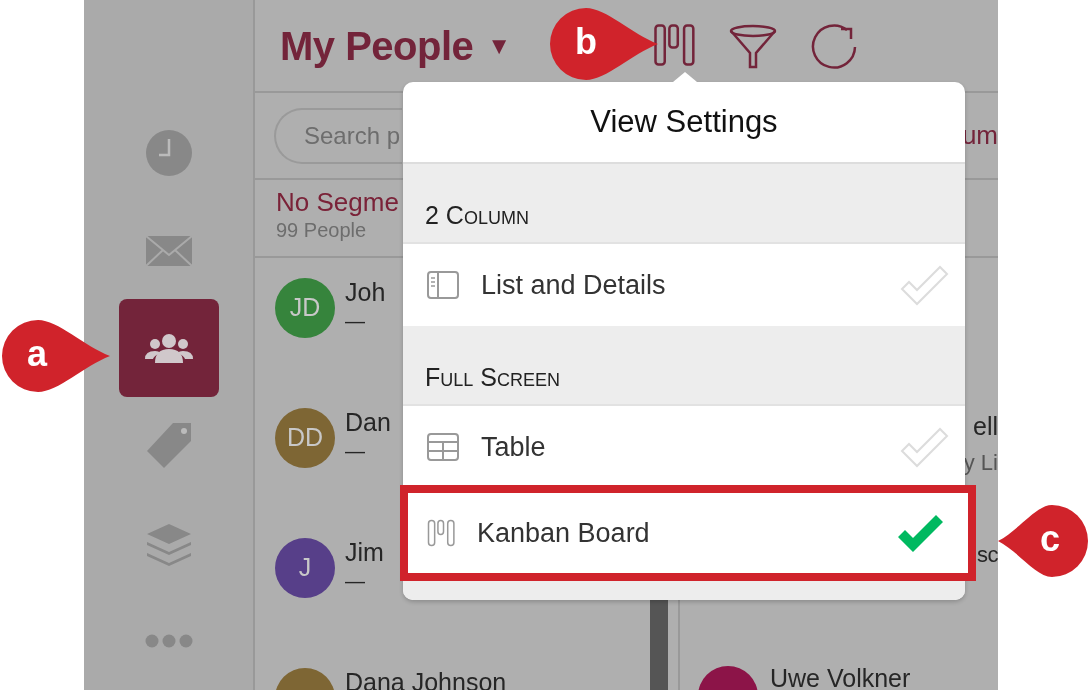 This screenshot has width=1092, height=690. Describe the element at coordinates (688, 533) in the screenshot. I see `view-option: Kanban Board` at that location.